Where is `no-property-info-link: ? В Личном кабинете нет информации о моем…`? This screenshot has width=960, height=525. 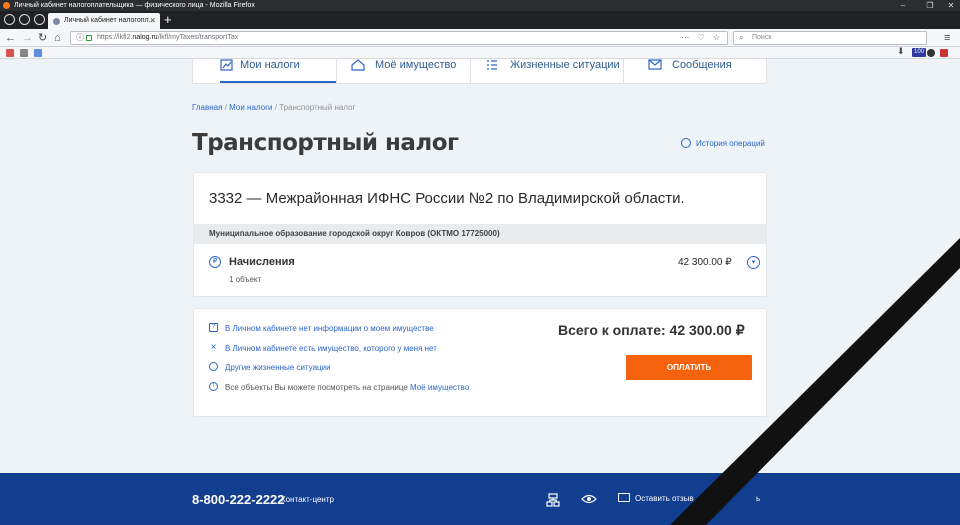 no-property-info-link: ? В Личном кабинете нет информации о моем… is located at coordinates (321, 328).